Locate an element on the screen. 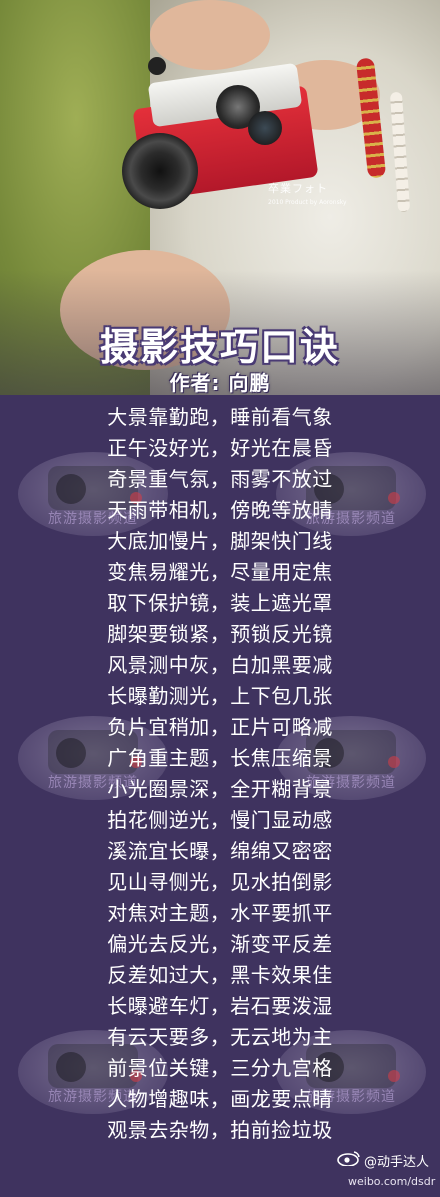  poem-line: 脚架要锁紧，预锁反光镜 is located at coordinates (220, 634).